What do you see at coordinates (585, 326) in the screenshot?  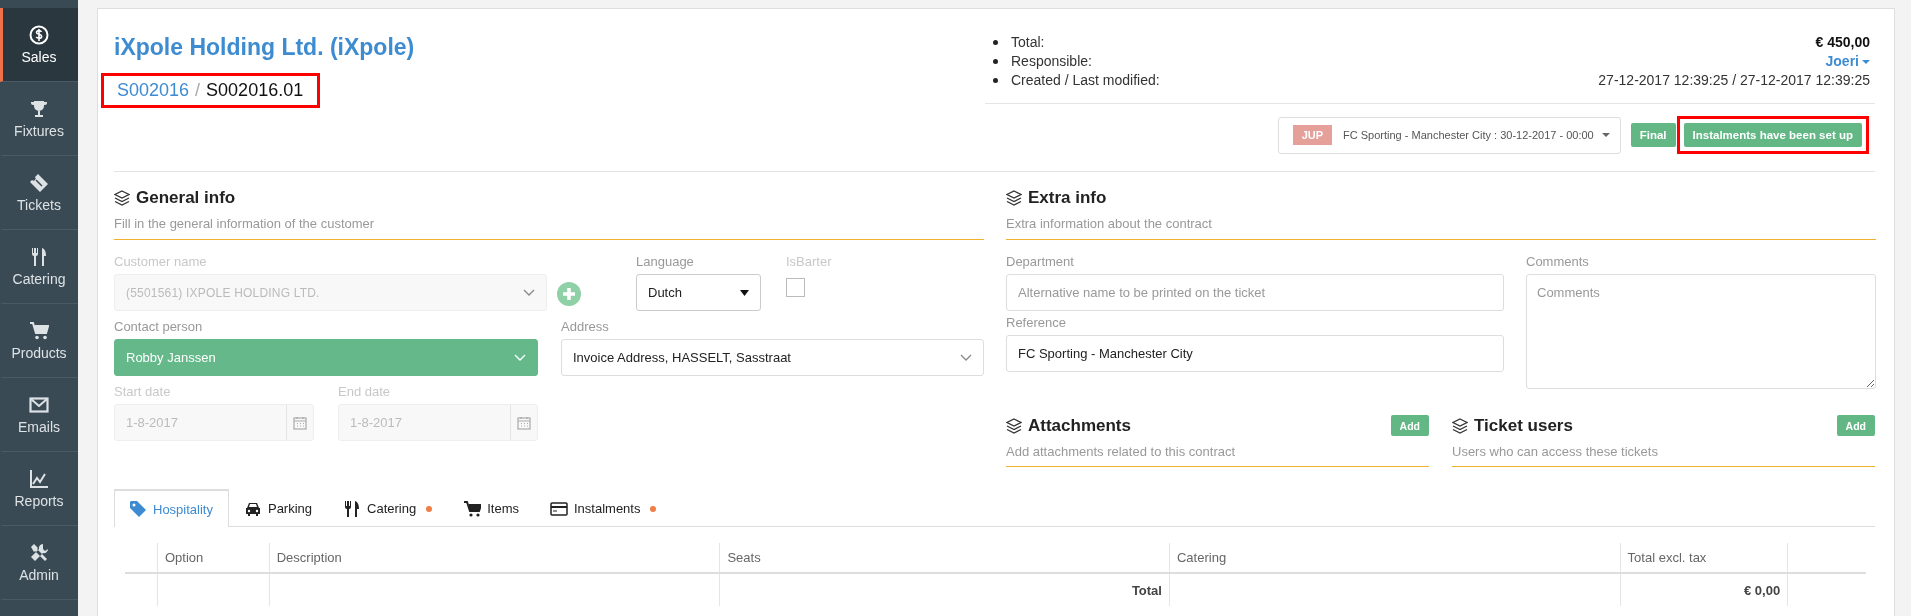 I see `field-label: Address` at bounding box center [585, 326].